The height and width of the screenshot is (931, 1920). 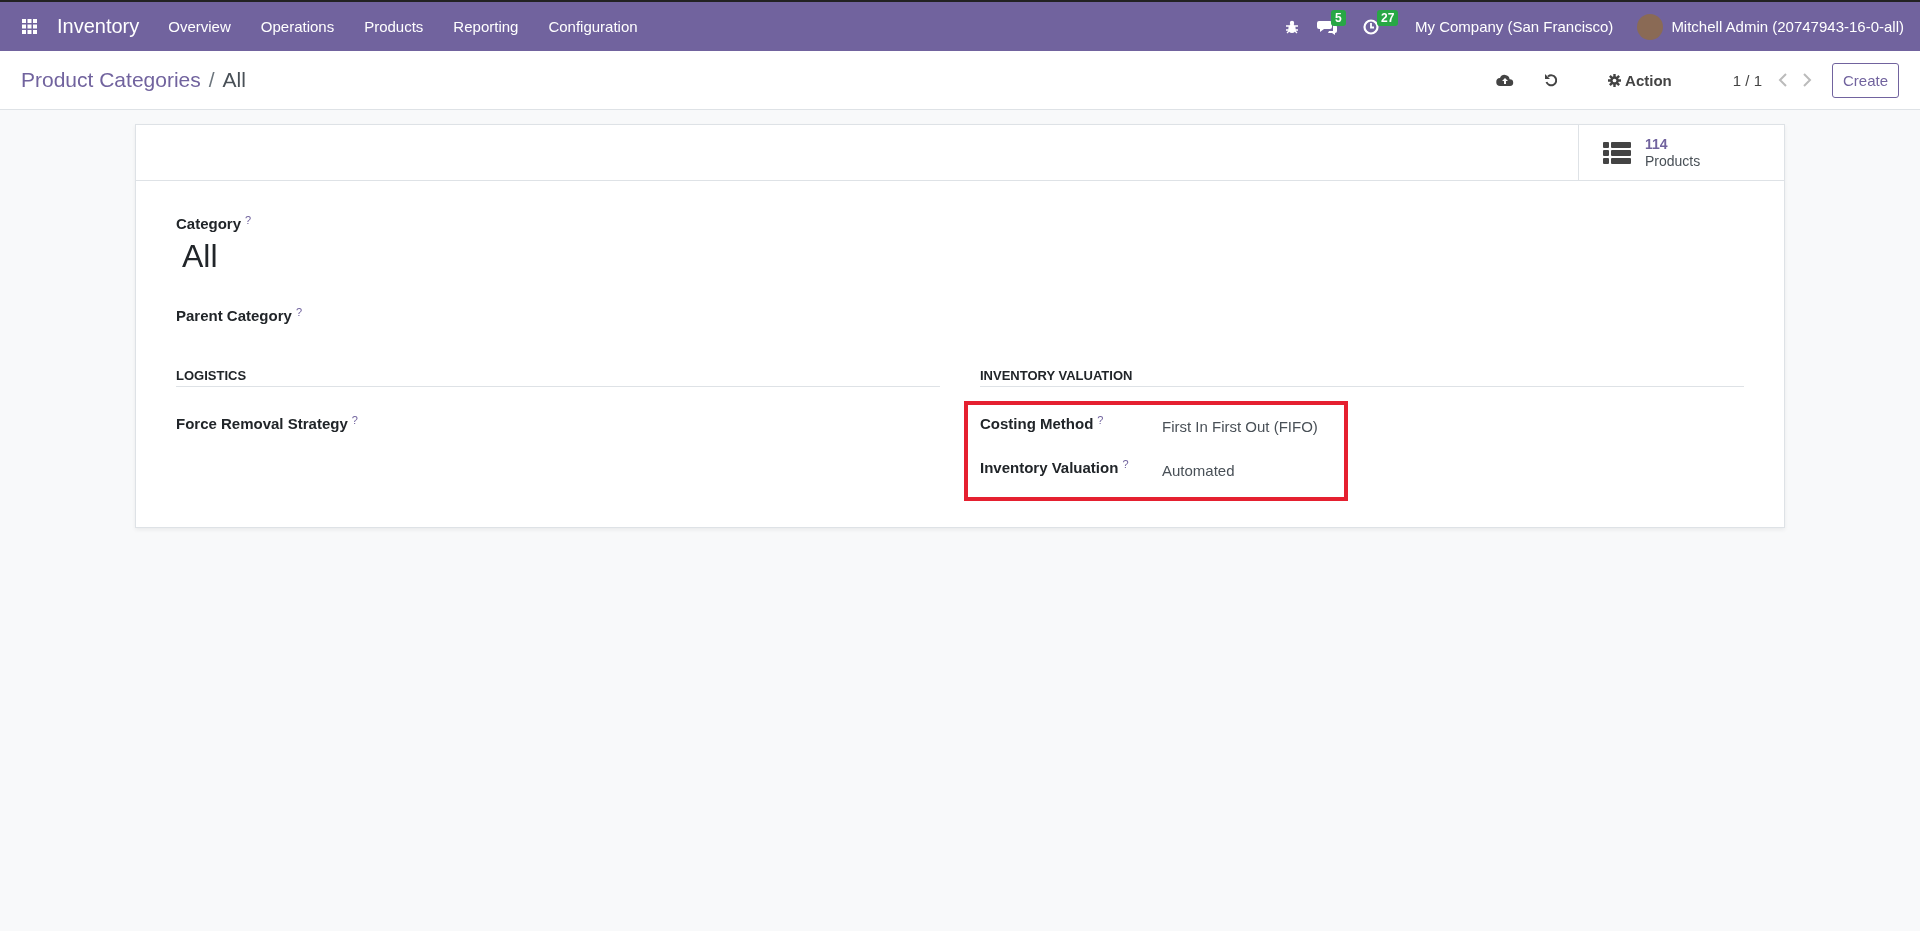 I want to click on products-smart-button: 114 Products, so click(x=1681, y=152).